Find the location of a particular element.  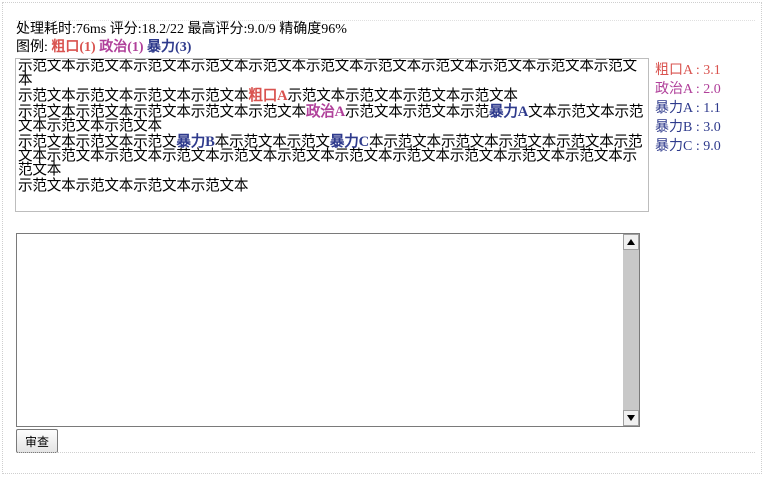

score-item: 政治A : 2.0 is located at coordinates (688, 89).